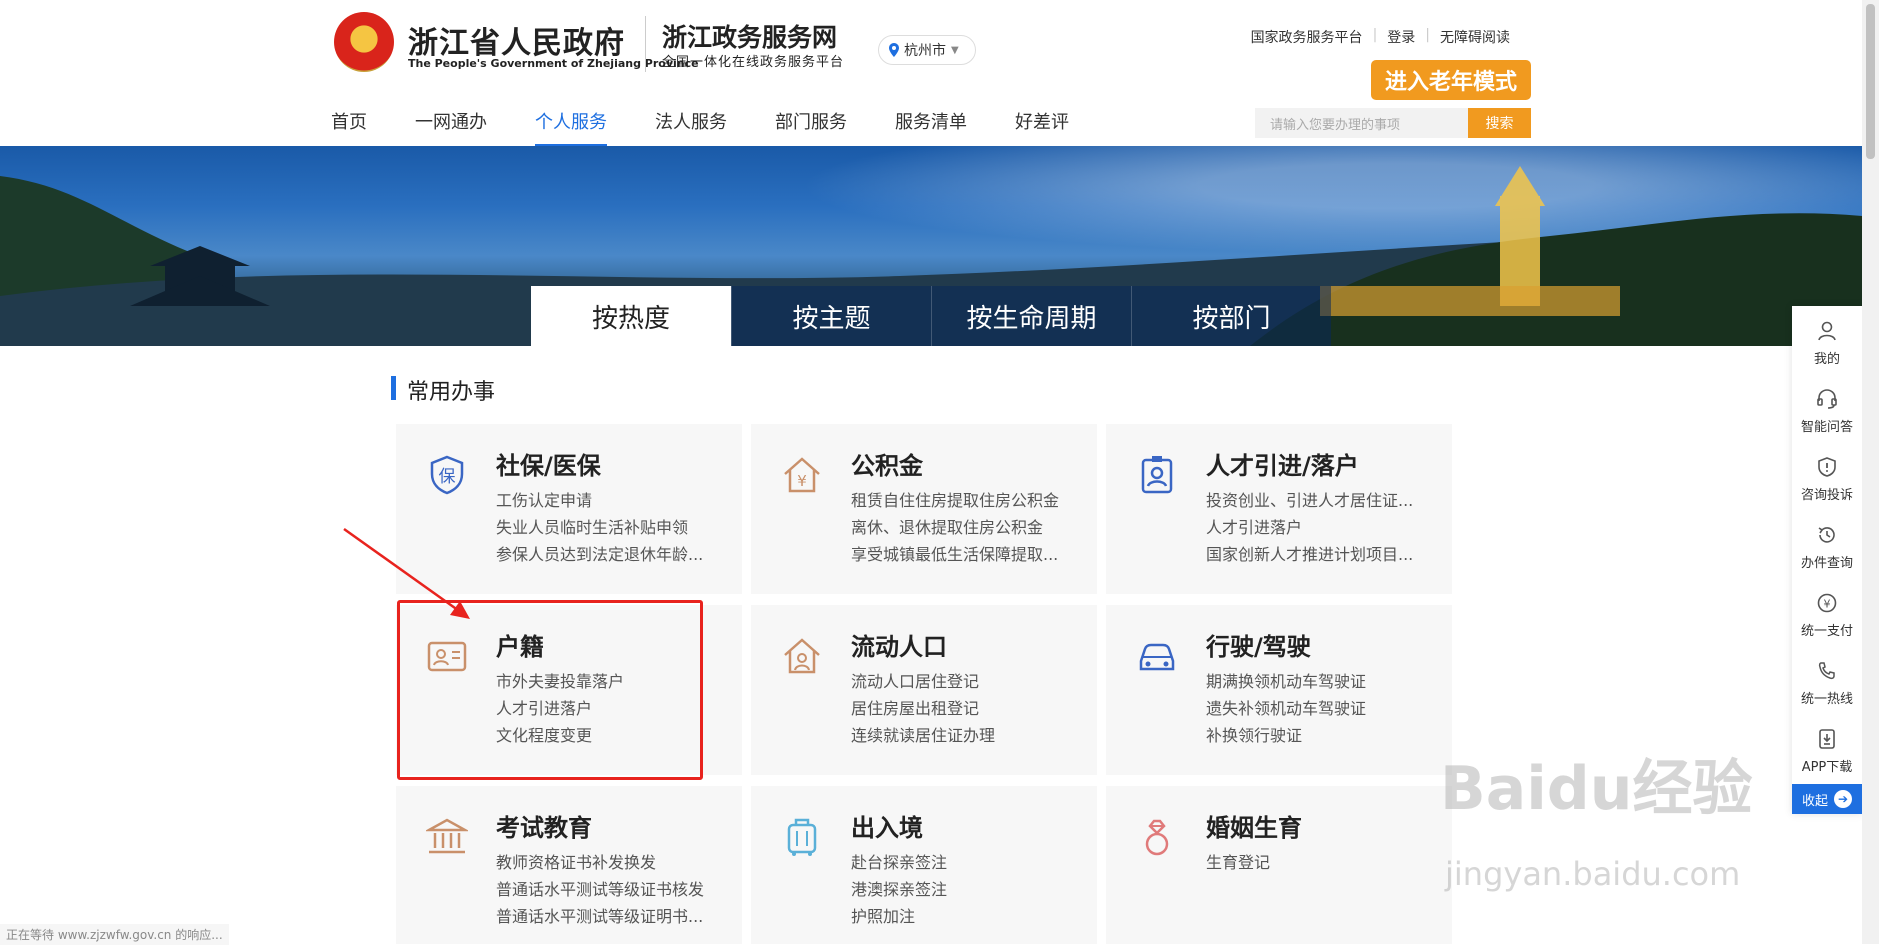  What do you see at coordinates (393, 388) in the screenshot?
I see `section-accent-bar` at bounding box center [393, 388].